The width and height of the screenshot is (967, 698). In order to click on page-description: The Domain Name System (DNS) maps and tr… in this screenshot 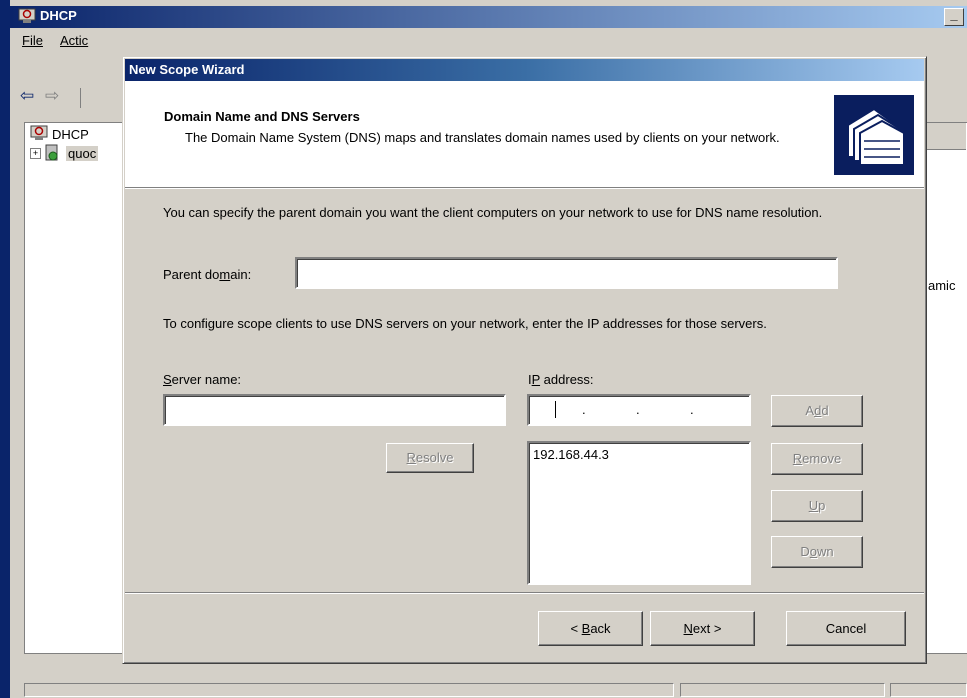, I will do `click(482, 137)`.